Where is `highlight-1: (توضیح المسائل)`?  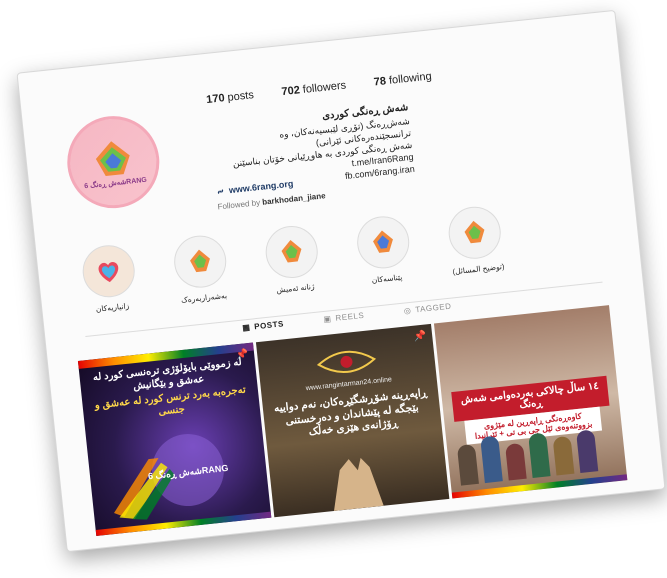
highlight-1: (توضیح المسائل) is located at coordinates (475, 240).